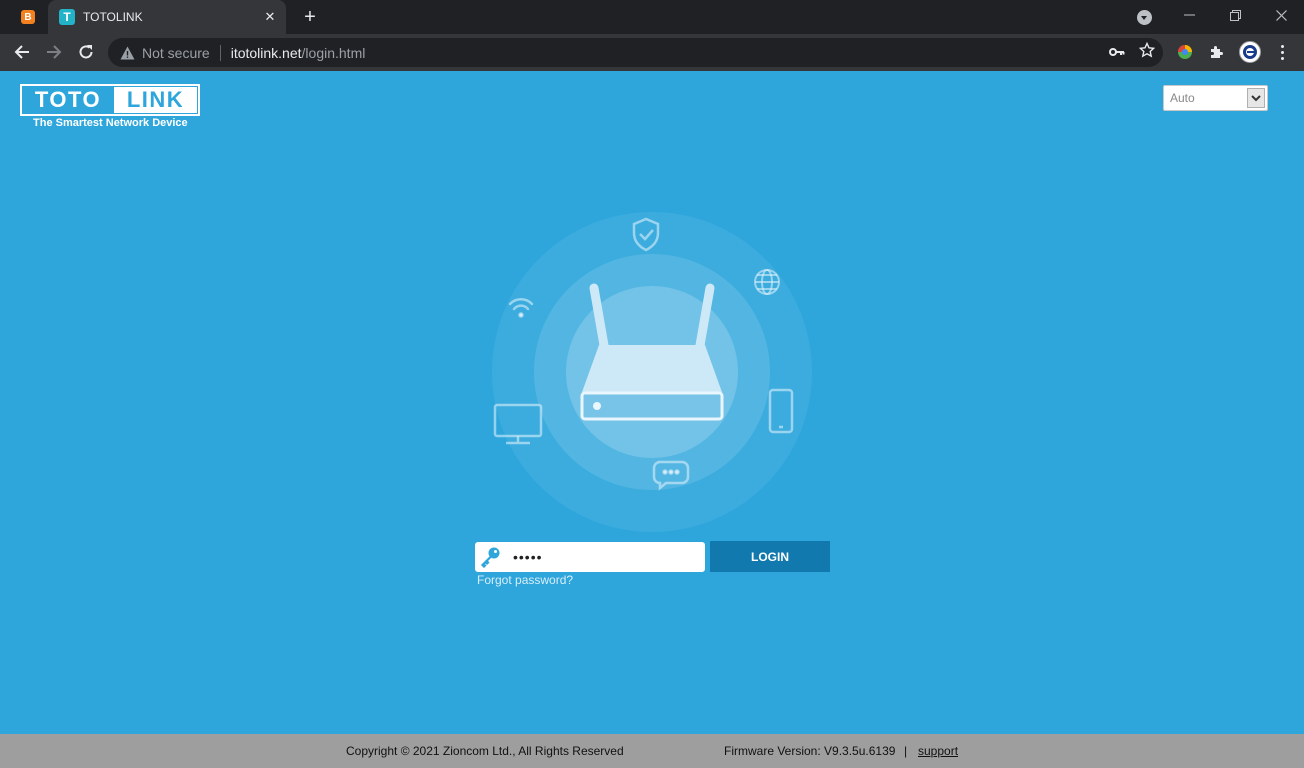 The height and width of the screenshot is (768, 1304). What do you see at coordinates (310, 17) in the screenshot?
I see `new-tab-icon: +` at bounding box center [310, 17].